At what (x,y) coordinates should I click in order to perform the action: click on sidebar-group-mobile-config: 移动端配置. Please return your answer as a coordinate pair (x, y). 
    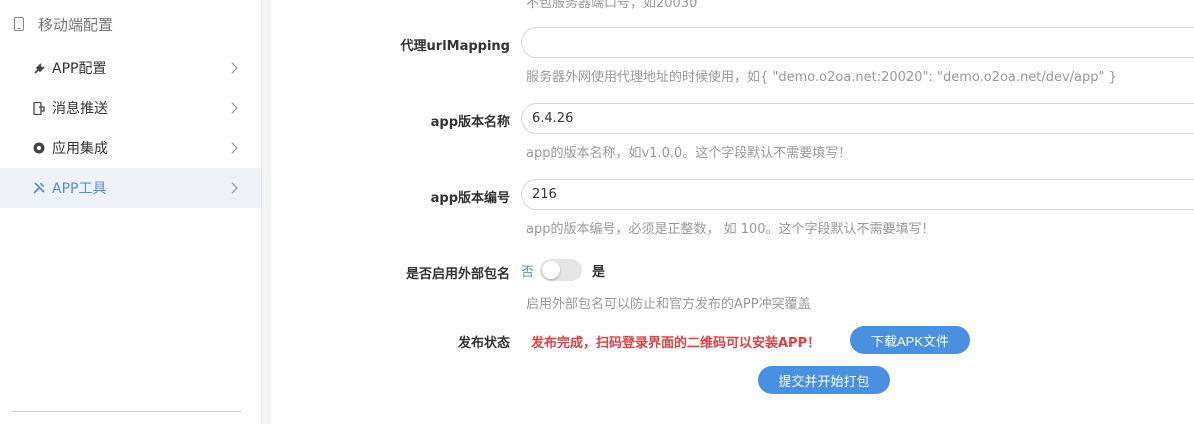
    Looking at the image, I should click on (130, 24).